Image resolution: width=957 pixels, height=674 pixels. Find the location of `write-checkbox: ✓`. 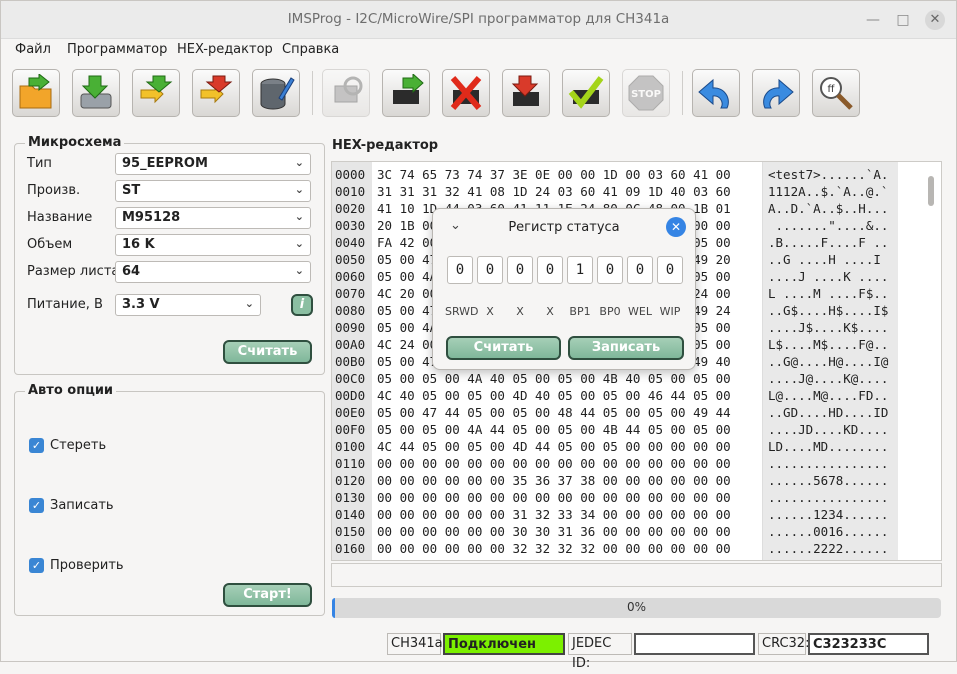

write-checkbox: ✓ is located at coordinates (36, 505).